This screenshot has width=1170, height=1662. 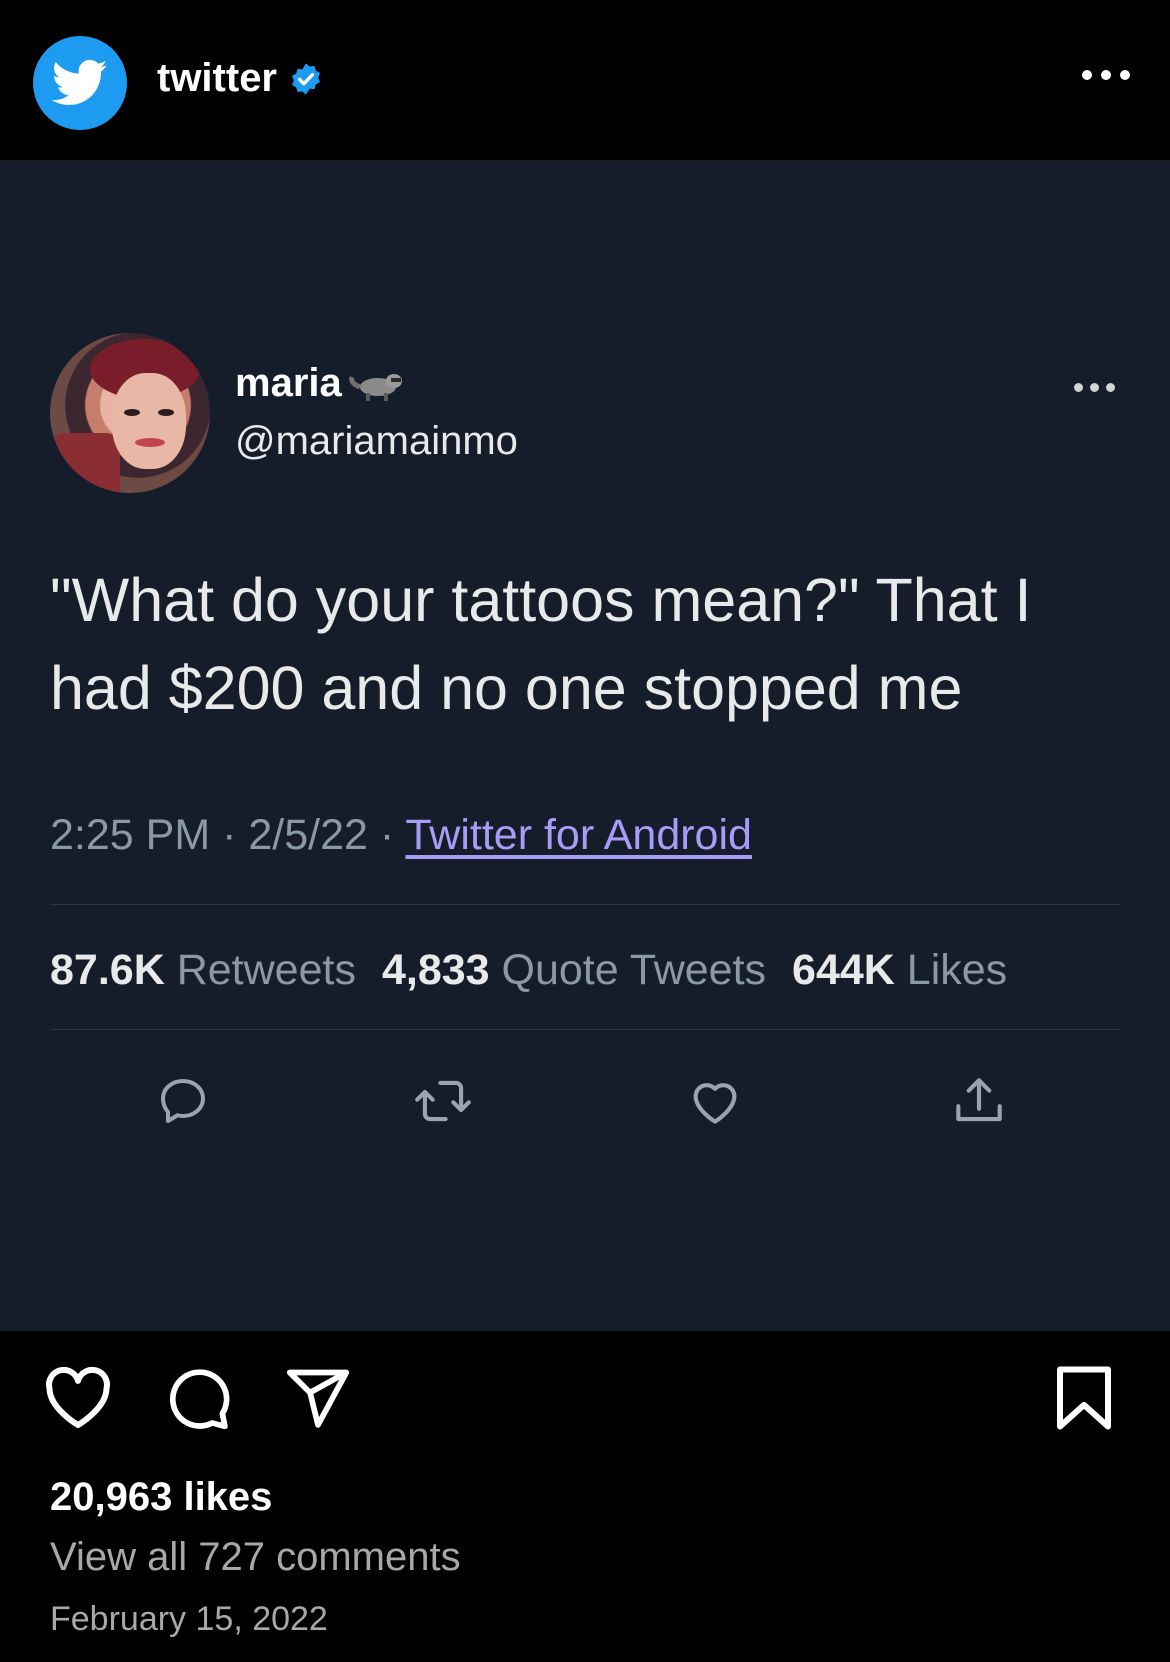 I want to click on twitter-bird-icon, so click(x=80, y=82).